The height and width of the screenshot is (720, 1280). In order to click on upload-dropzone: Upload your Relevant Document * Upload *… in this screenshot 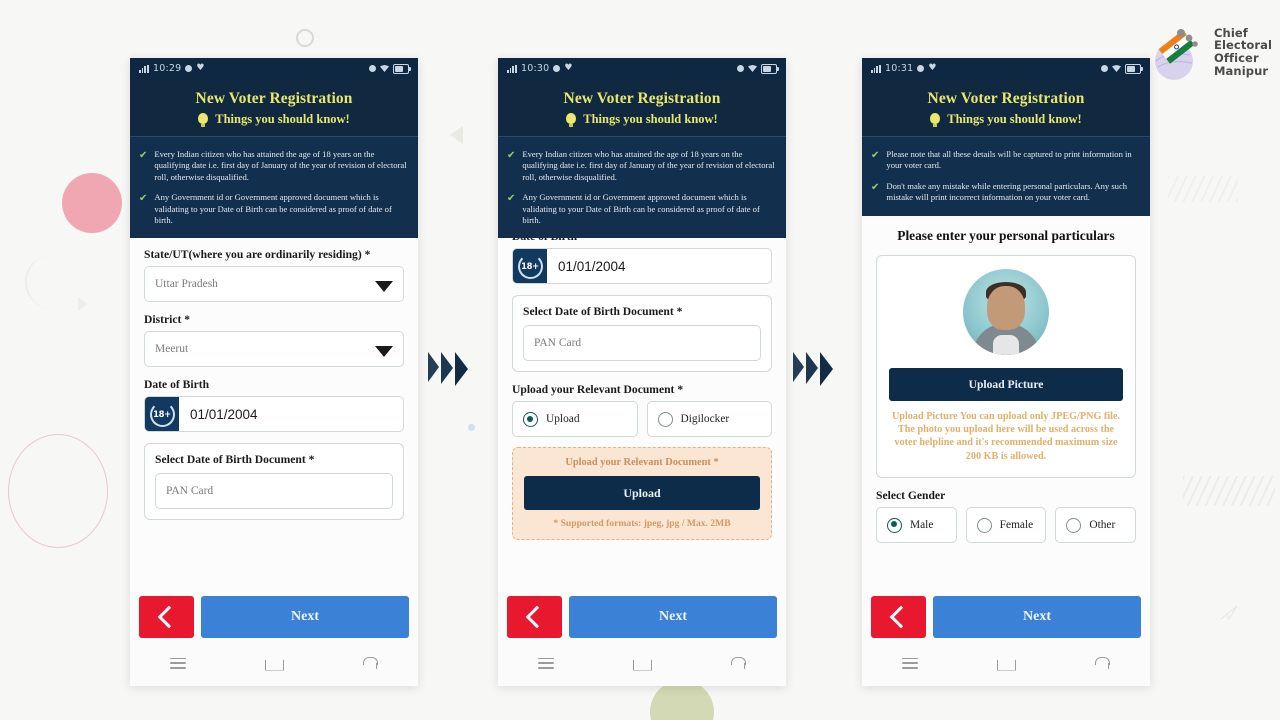, I will do `click(642, 494)`.